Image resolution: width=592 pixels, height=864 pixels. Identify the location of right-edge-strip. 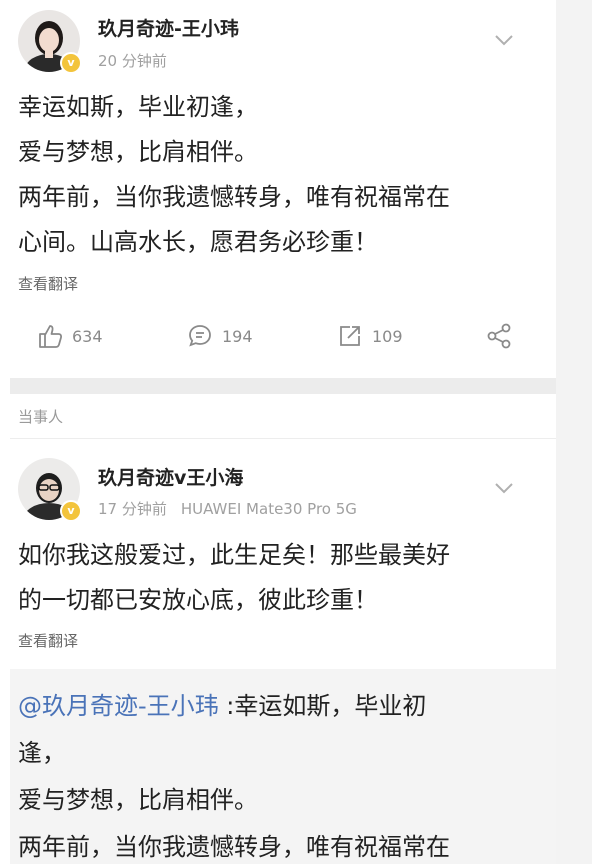
(574, 432).